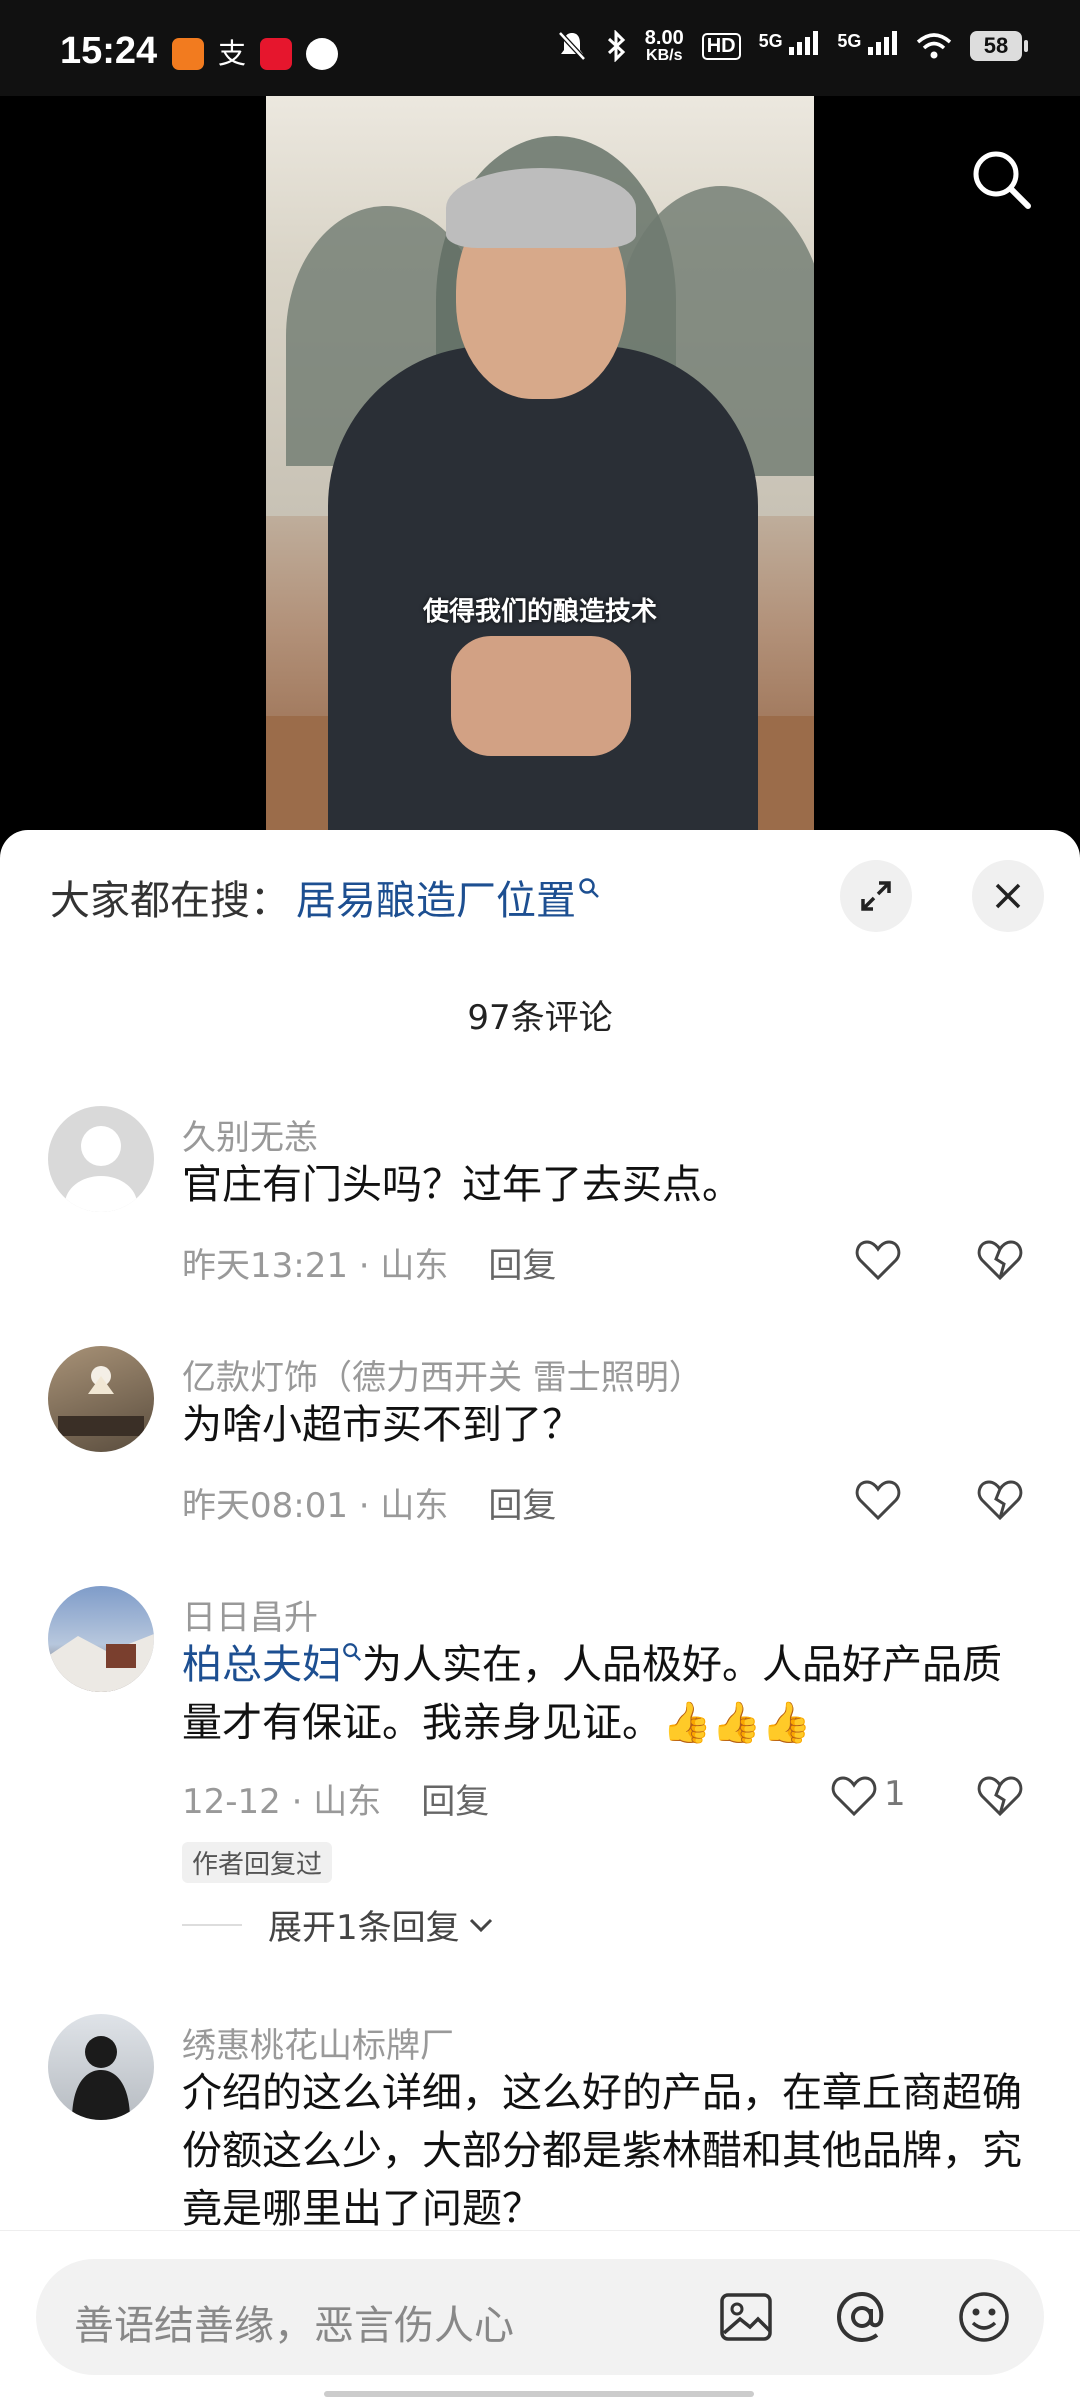  What do you see at coordinates (282, 1802) in the screenshot?
I see `comment-time-location: 12-12 · 山东` at bounding box center [282, 1802].